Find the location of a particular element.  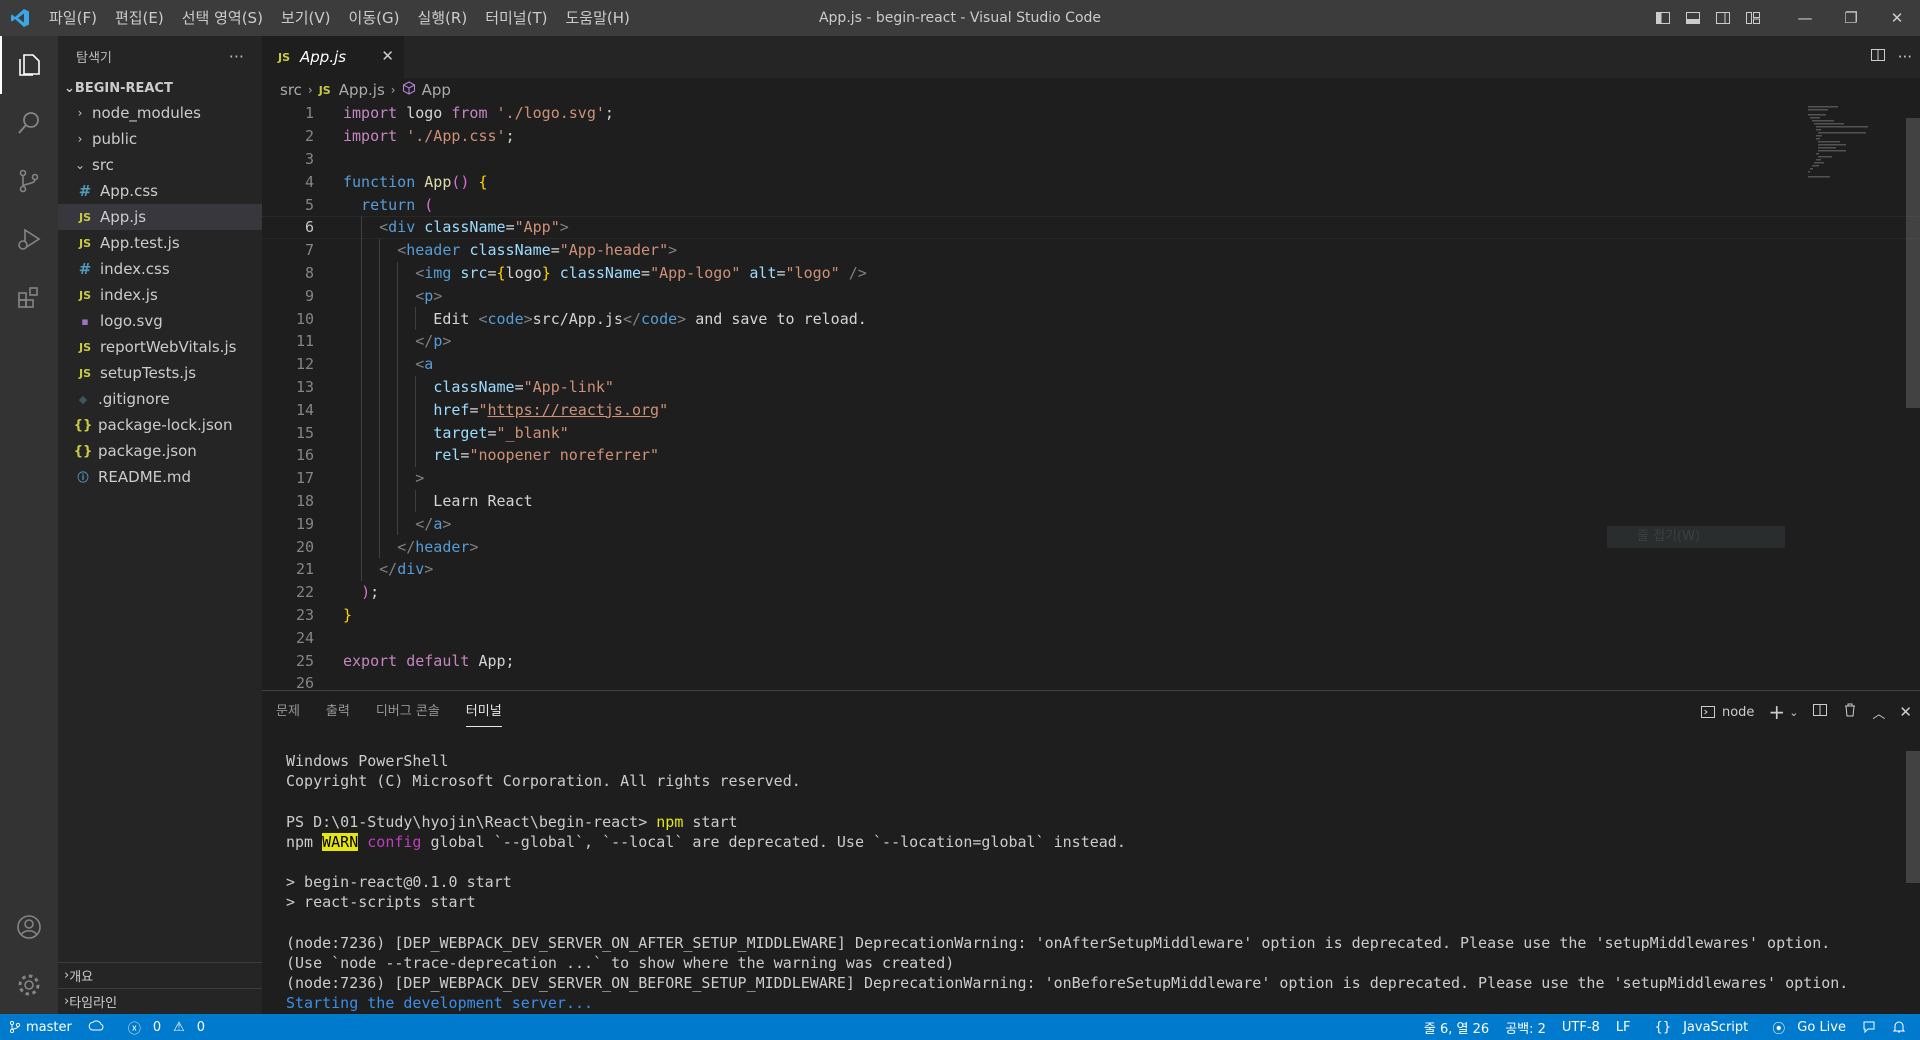

error-icon: ⓧ is located at coordinates (134, 1029).